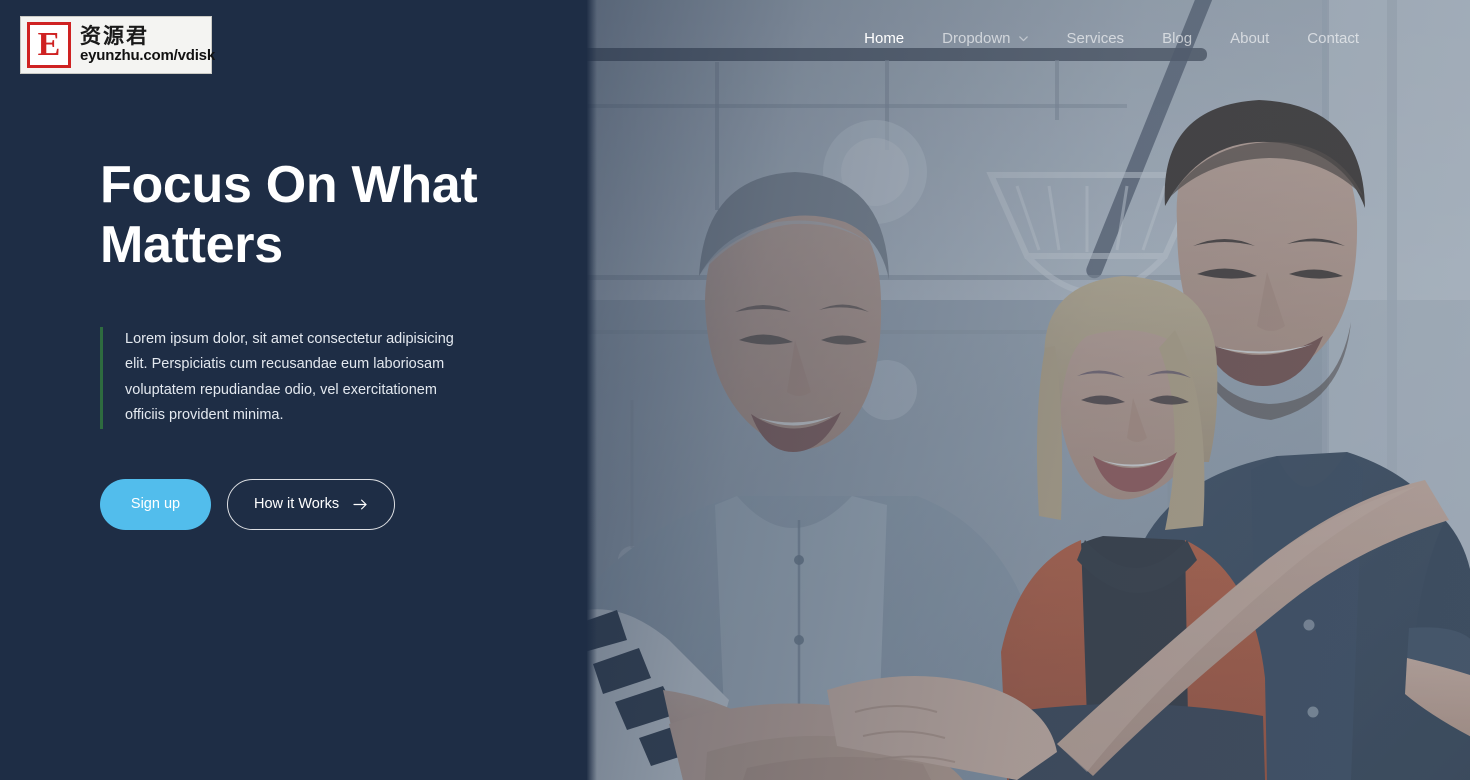  I want to click on logo-text-group: 资源君 eyunzhu.com/vdisk, so click(147, 45).